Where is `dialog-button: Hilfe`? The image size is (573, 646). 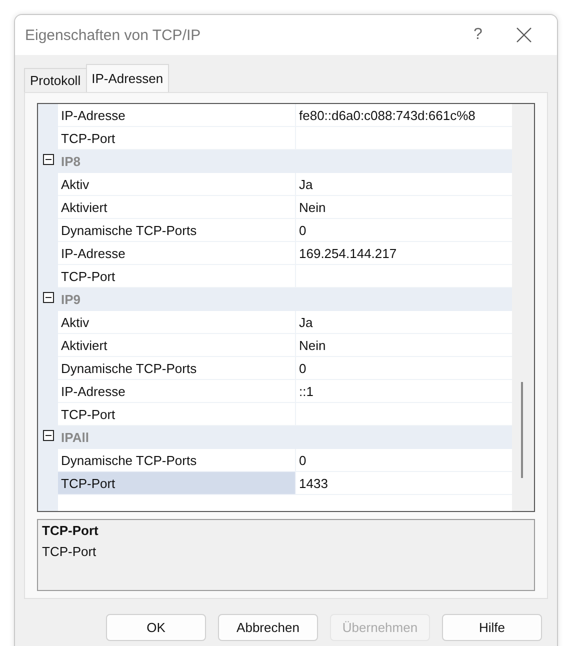
dialog-button: Hilfe is located at coordinates (492, 627).